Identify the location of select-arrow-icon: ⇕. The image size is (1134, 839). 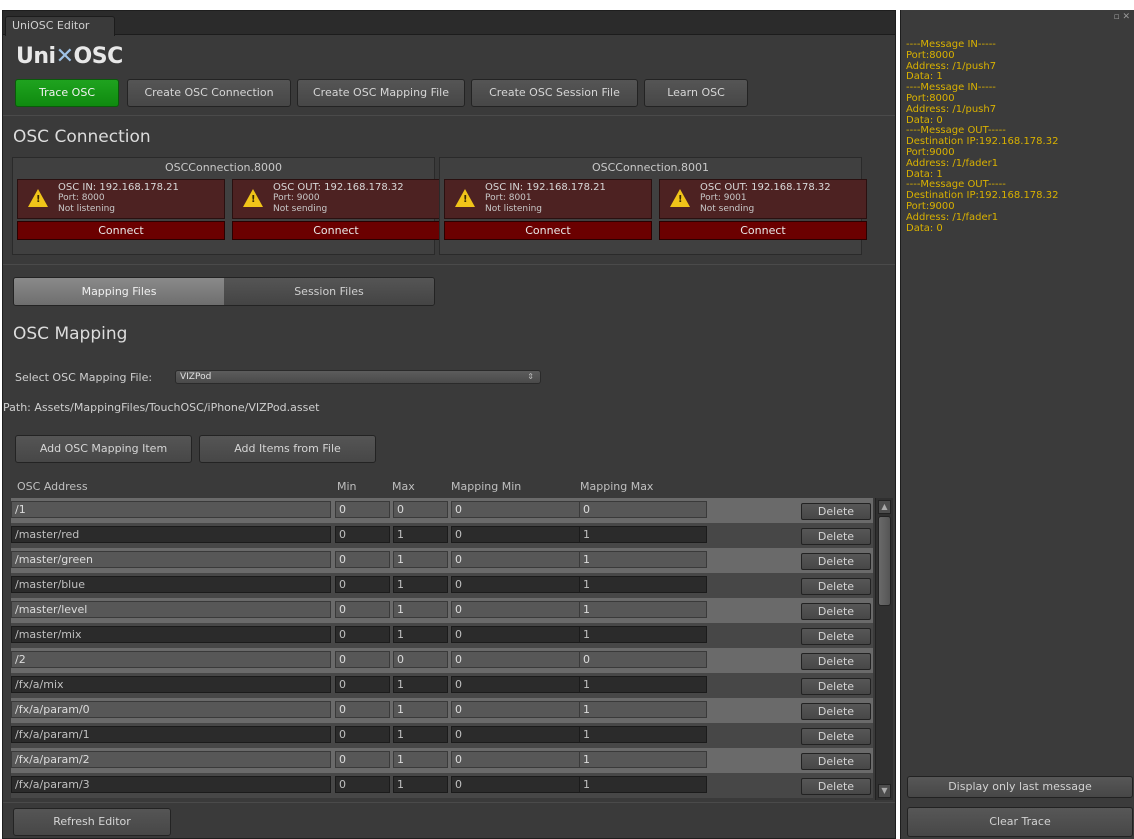
(530, 376).